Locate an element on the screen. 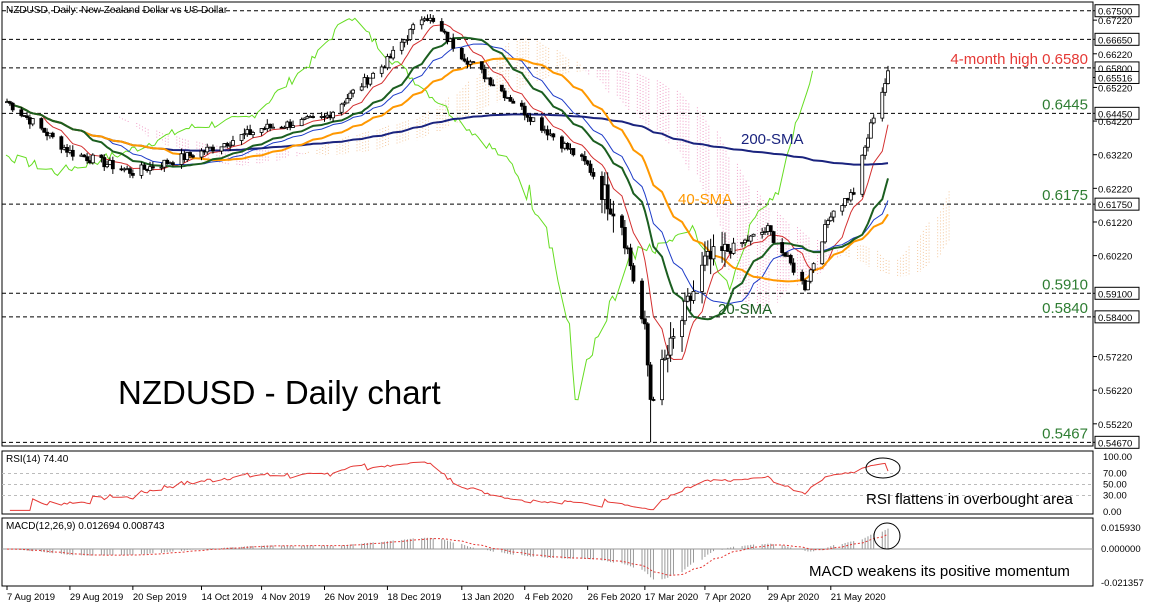 Image resolution: width=1149 pixels, height=607 pixels. x-tick-label: 29 Aug 2019 is located at coordinates (96, 597).